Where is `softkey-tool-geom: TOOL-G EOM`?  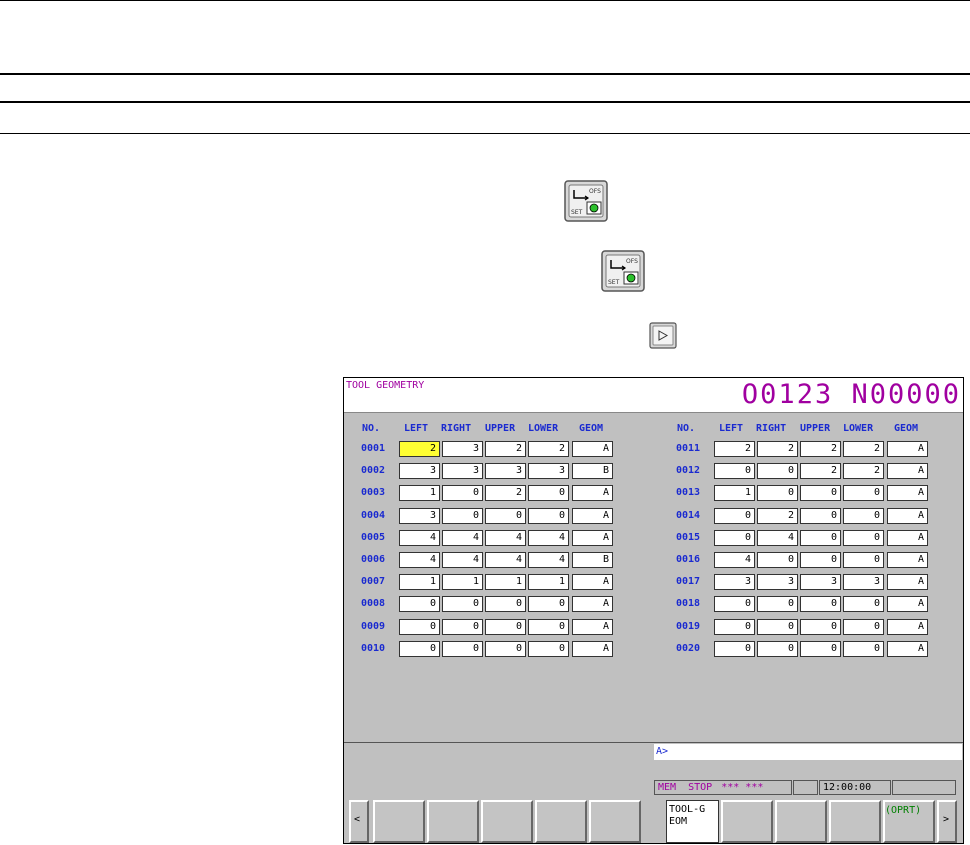
softkey-tool-geom: TOOL-G EOM is located at coordinates (692, 821).